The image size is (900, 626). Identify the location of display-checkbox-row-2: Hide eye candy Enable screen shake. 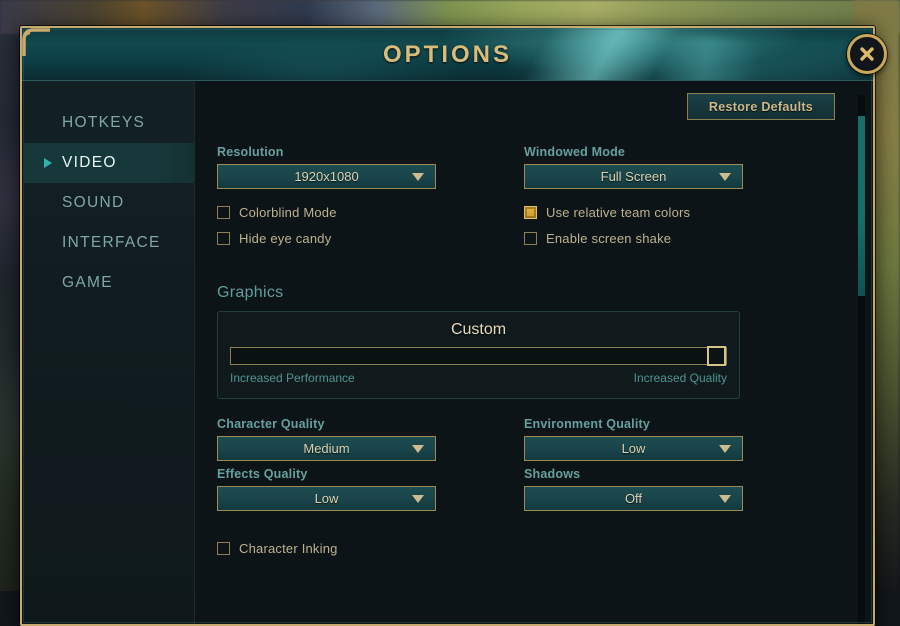
(524, 238).